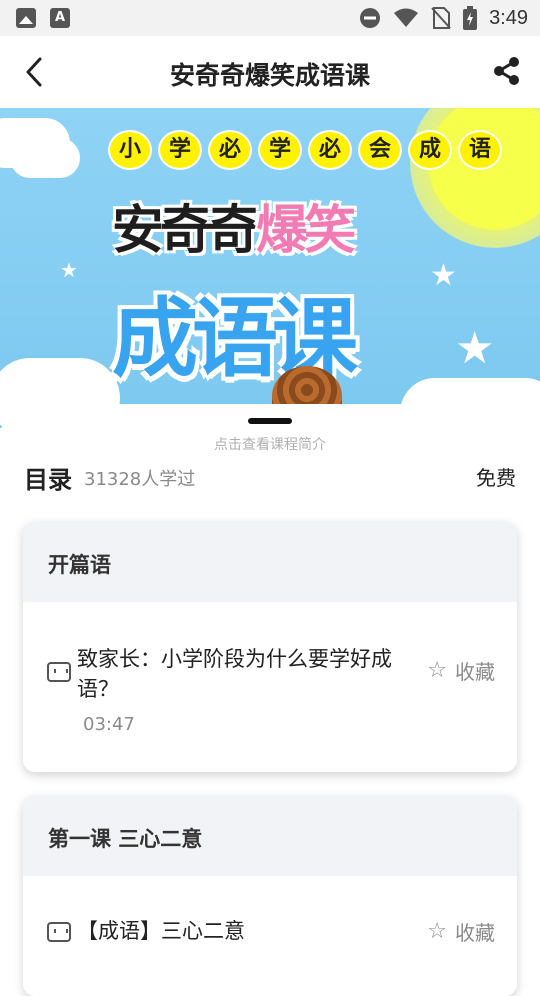  What do you see at coordinates (475, 178) in the screenshot?
I see `sun-illustration` at bounding box center [475, 178].